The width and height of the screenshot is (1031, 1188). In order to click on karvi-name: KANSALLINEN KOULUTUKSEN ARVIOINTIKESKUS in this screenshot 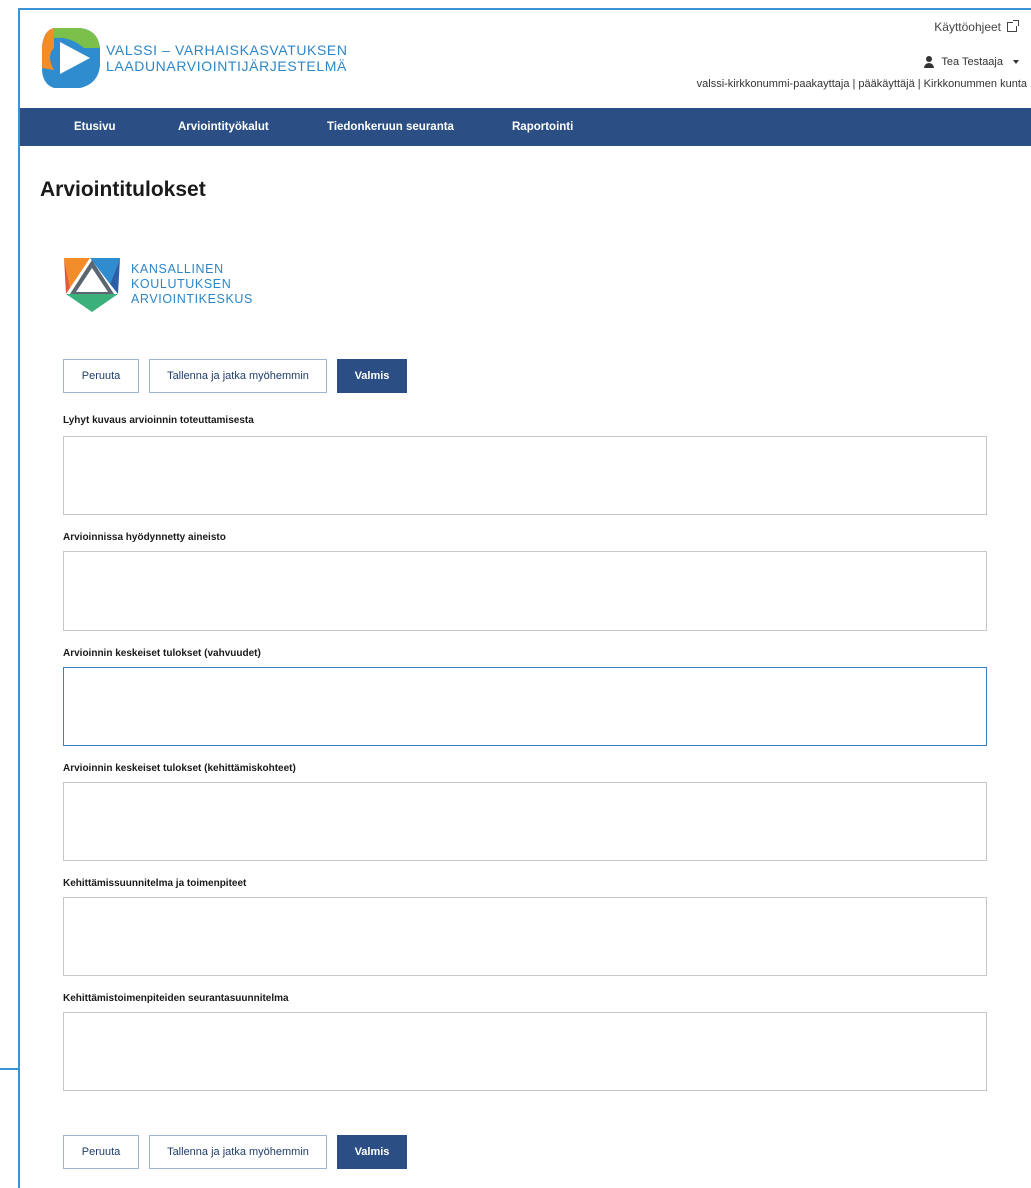, I will do `click(192, 284)`.